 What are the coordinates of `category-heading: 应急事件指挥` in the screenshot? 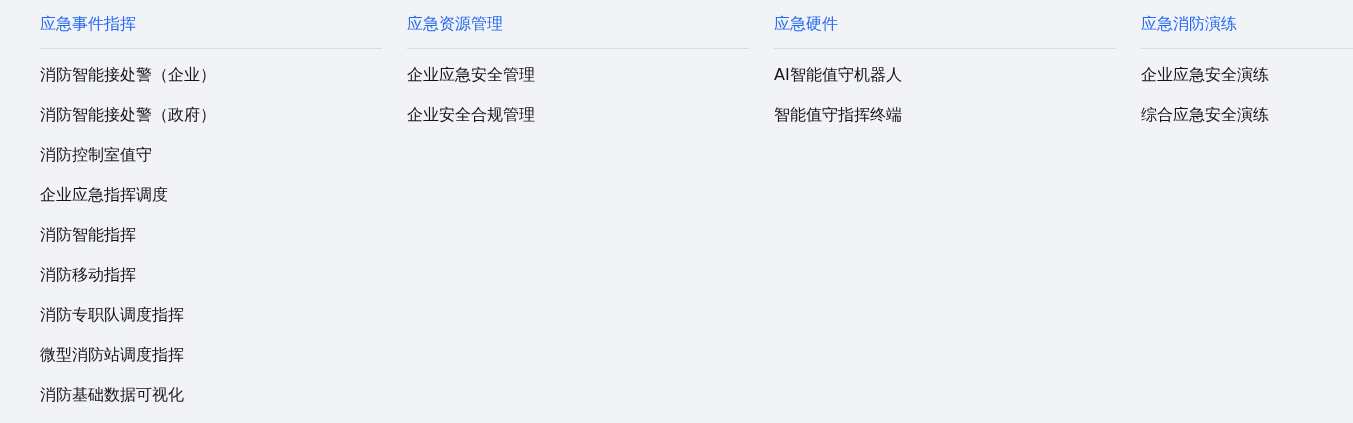 It's located at (88, 24).